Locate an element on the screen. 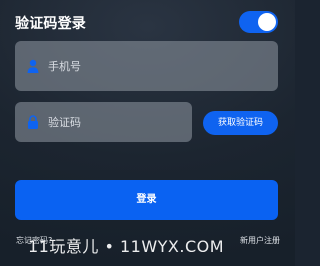 The height and width of the screenshot is (266, 320). login-button: 登录 is located at coordinates (146, 200).